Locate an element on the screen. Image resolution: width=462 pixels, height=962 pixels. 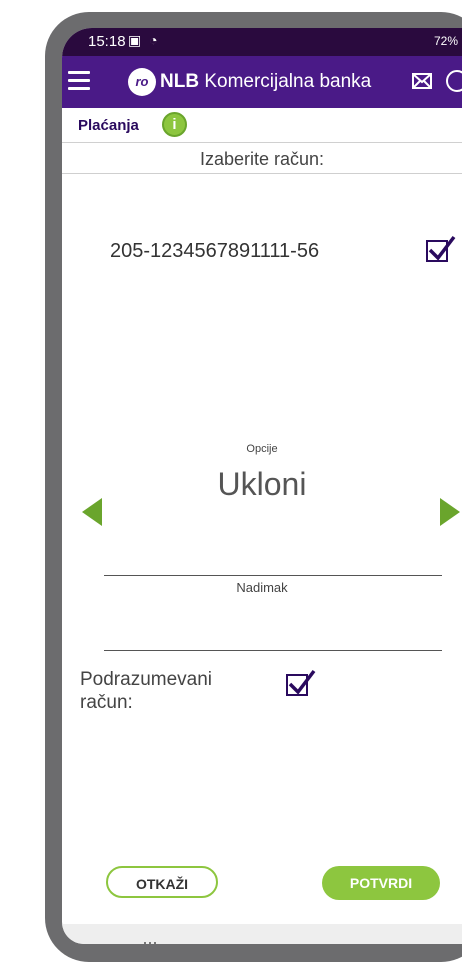
status-time: 15:18 is located at coordinates (107, 41).